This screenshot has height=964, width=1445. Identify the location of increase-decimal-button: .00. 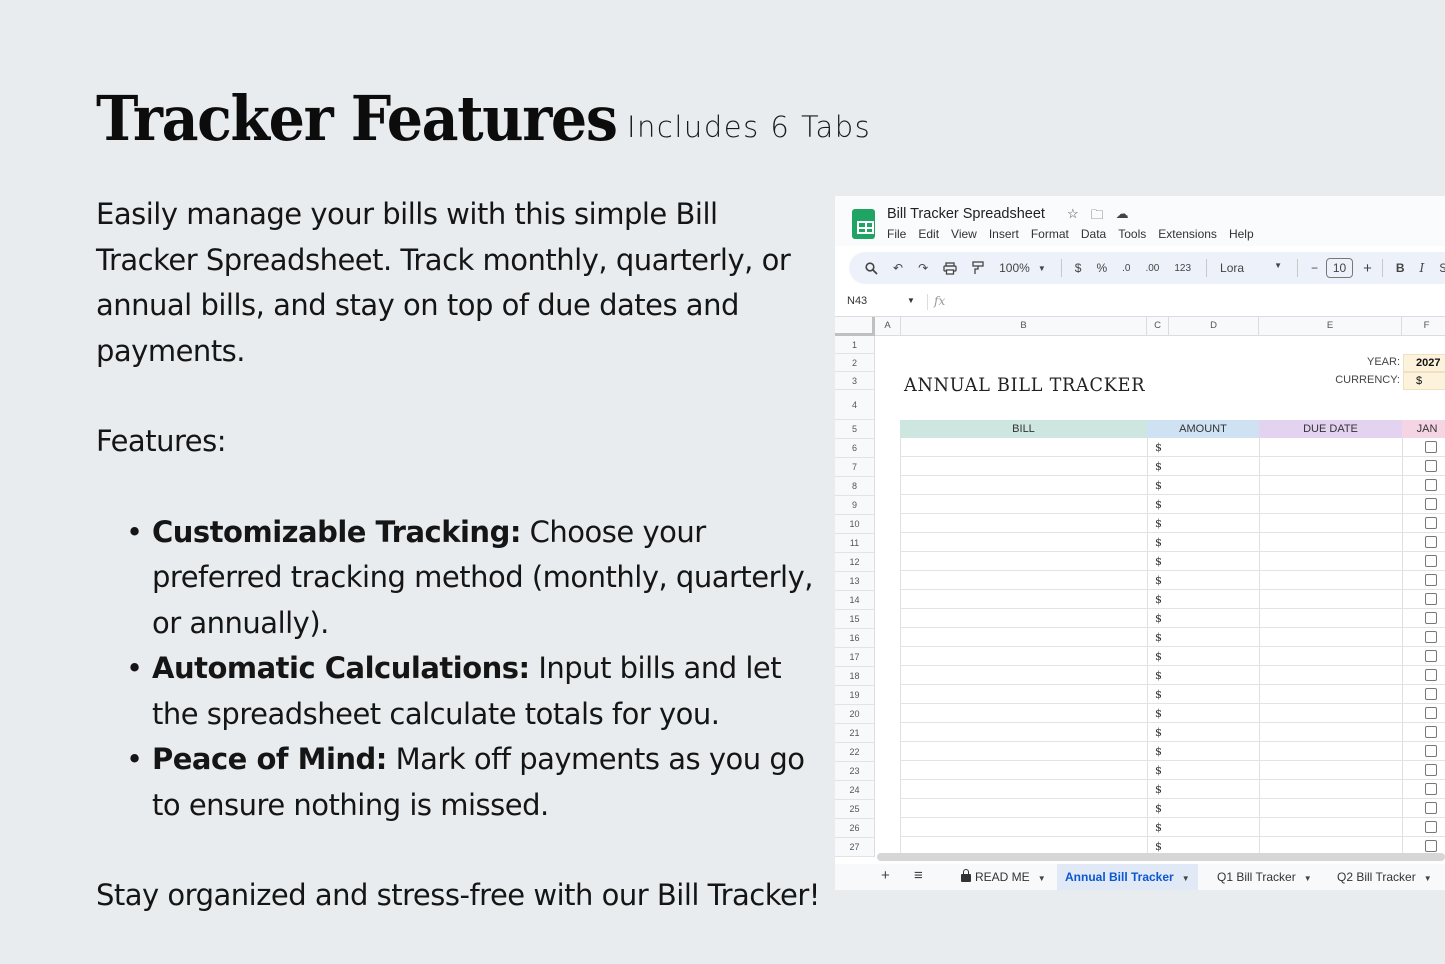
(1152, 268).